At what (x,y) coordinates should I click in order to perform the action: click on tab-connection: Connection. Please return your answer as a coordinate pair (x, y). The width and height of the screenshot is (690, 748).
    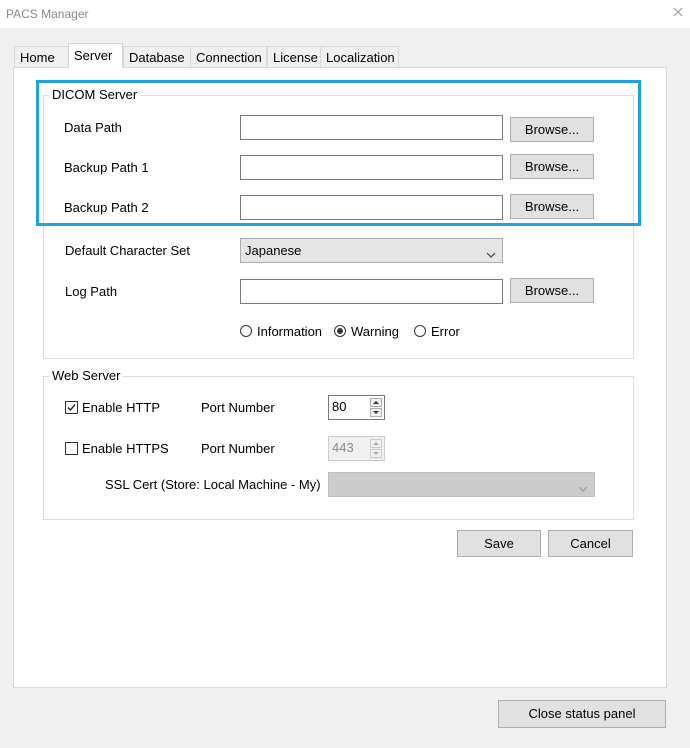
    Looking at the image, I should click on (228, 56).